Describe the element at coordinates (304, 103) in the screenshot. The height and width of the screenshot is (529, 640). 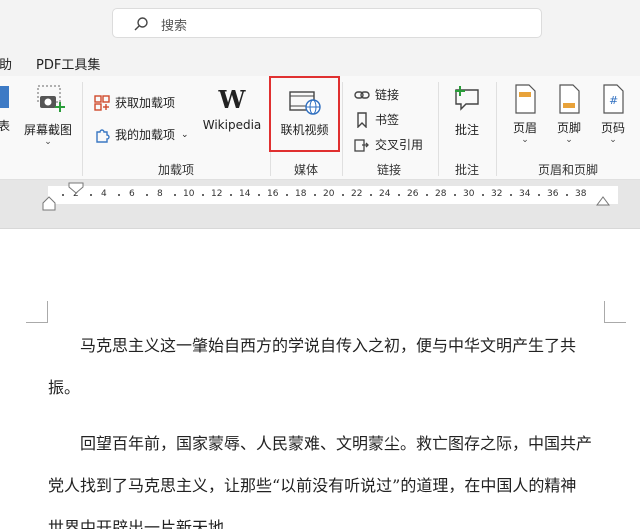
I see `video-globe-icon` at that location.